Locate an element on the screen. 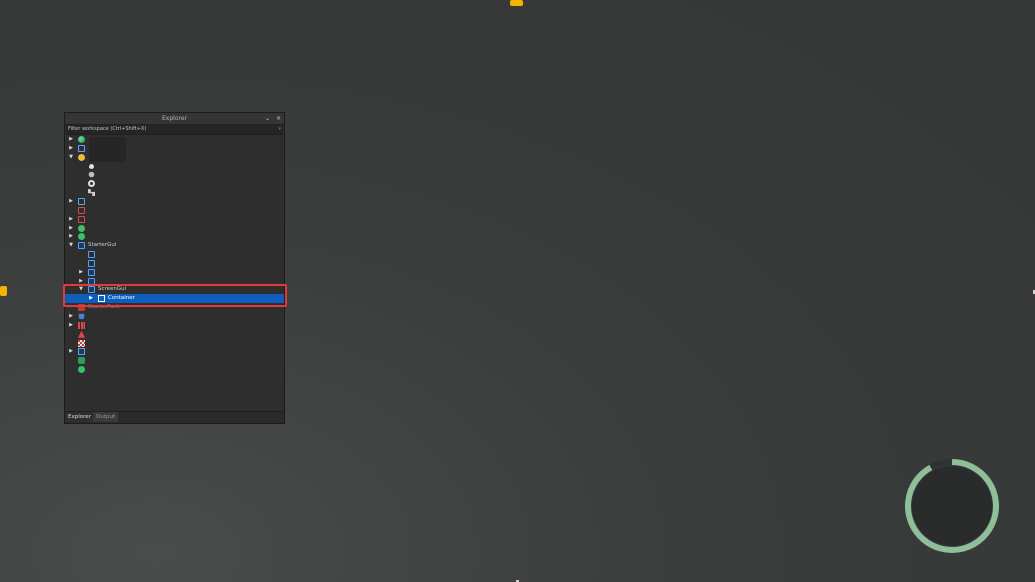 This screenshot has height=582, width=1035. top-edge-handle is located at coordinates (516, 3).